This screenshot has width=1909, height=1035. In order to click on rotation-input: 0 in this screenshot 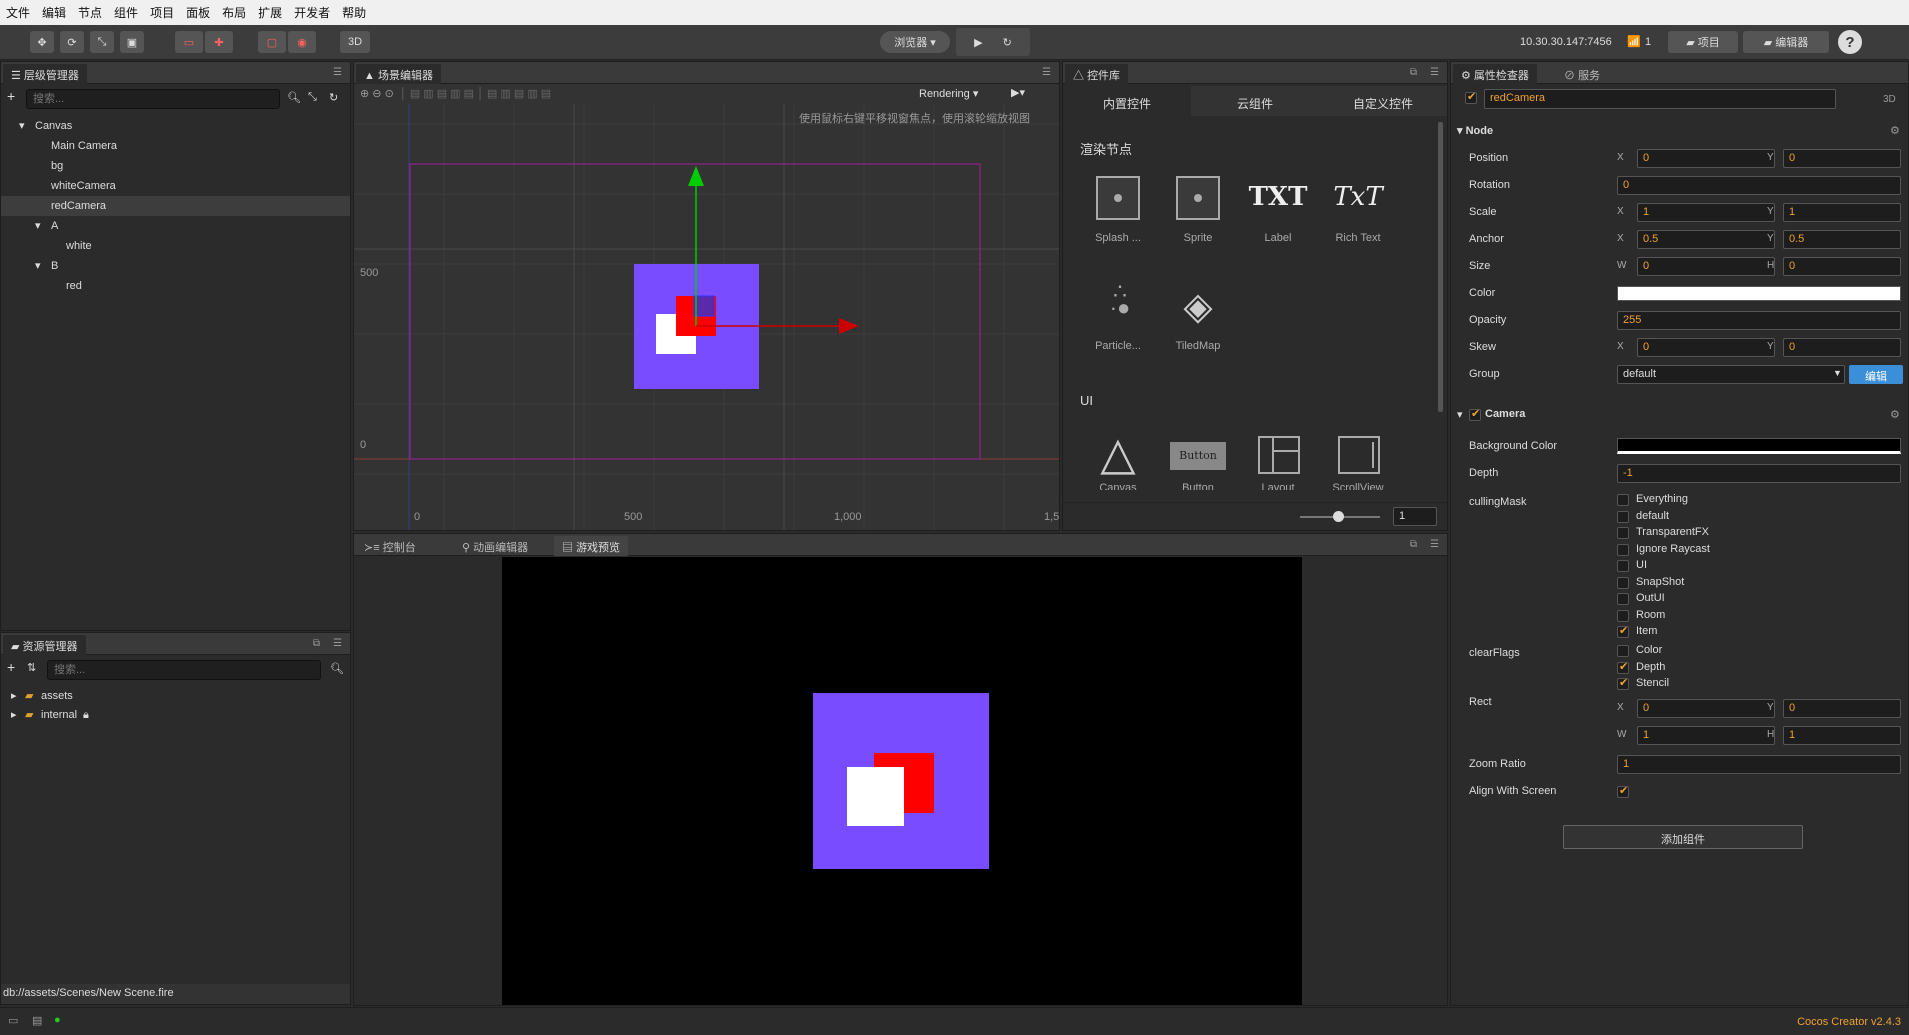, I will do `click(1759, 185)`.